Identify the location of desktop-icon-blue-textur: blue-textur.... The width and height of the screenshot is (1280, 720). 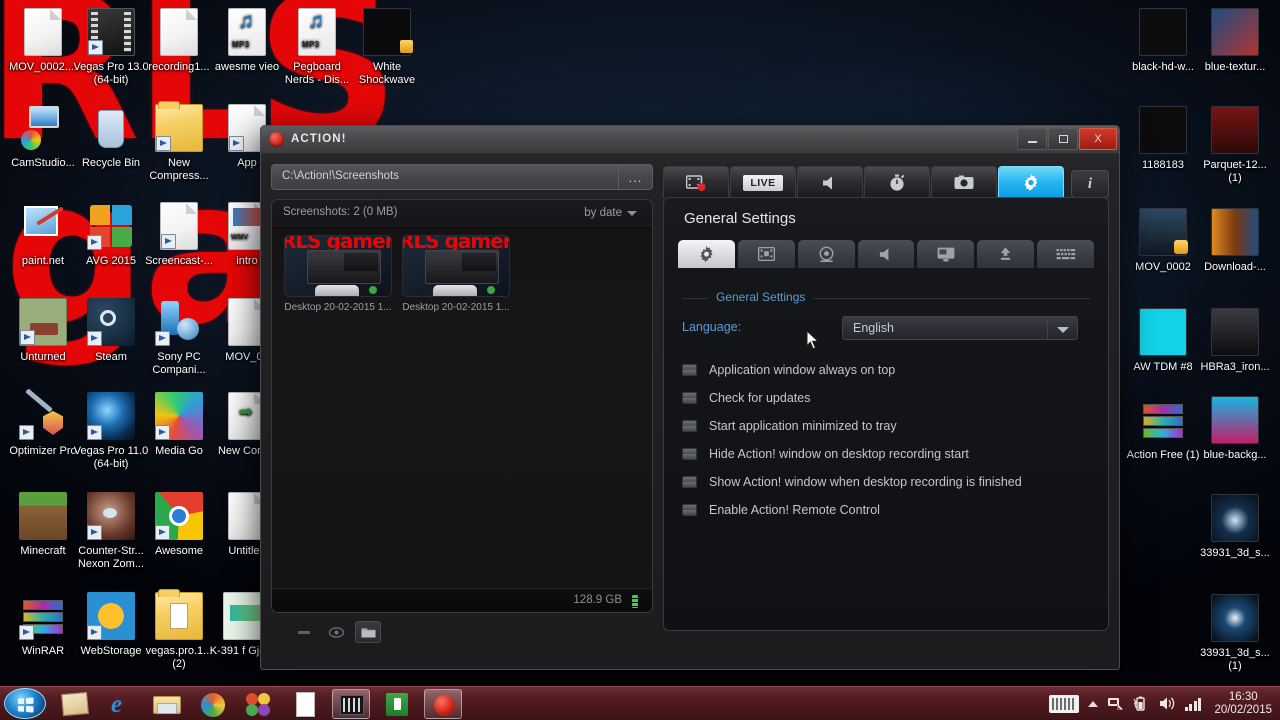
(1235, 41).